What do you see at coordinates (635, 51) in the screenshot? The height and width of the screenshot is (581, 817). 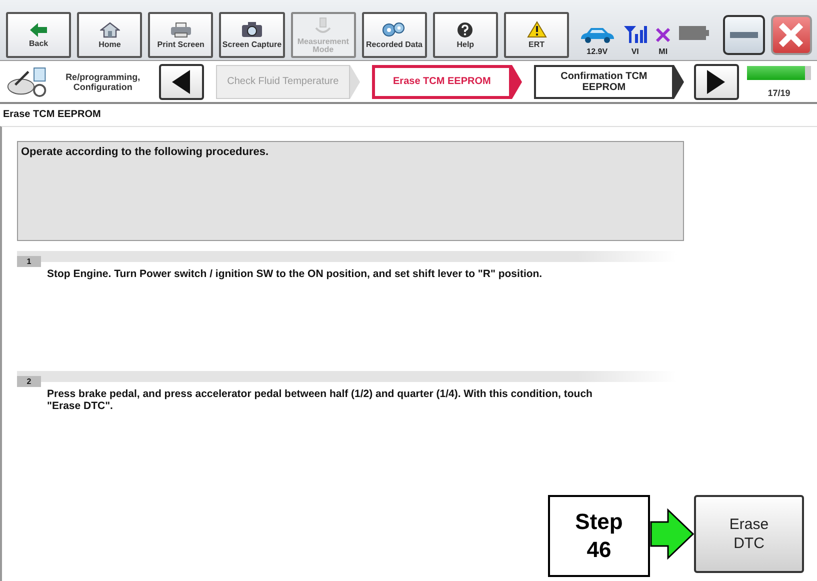 I see `status-label: VI` at bounding box center [635, 51].